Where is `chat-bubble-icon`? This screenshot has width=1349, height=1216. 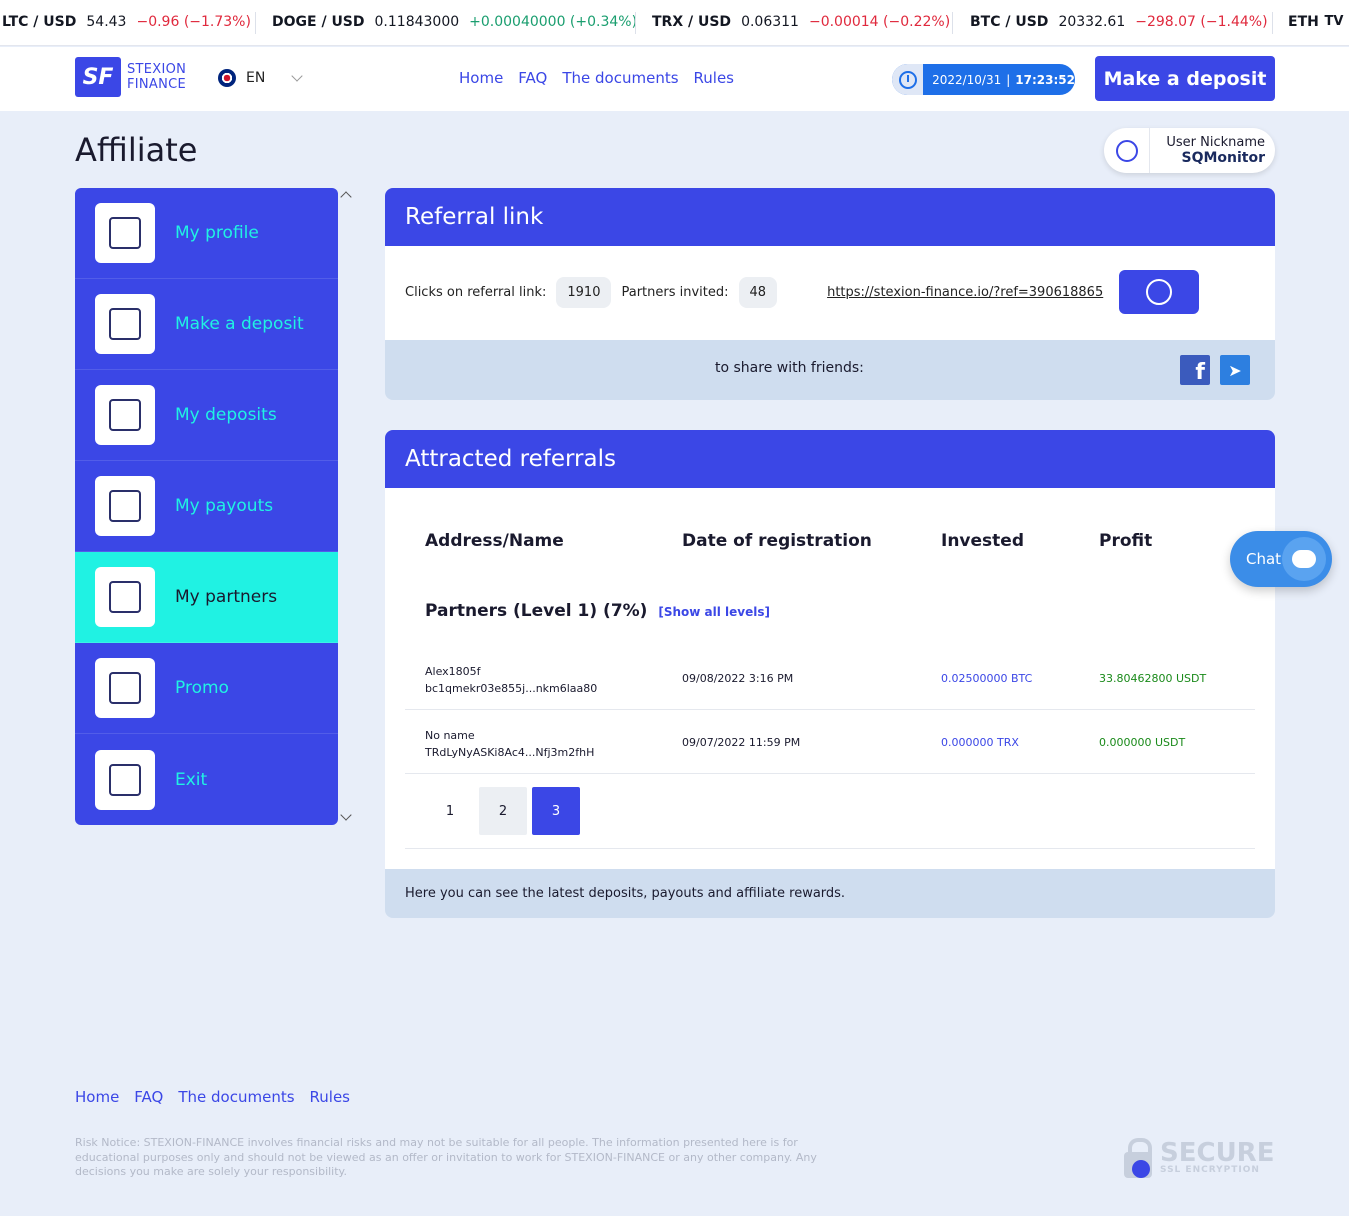 chat-bubble-icon is located at coordinates (1304, 559).